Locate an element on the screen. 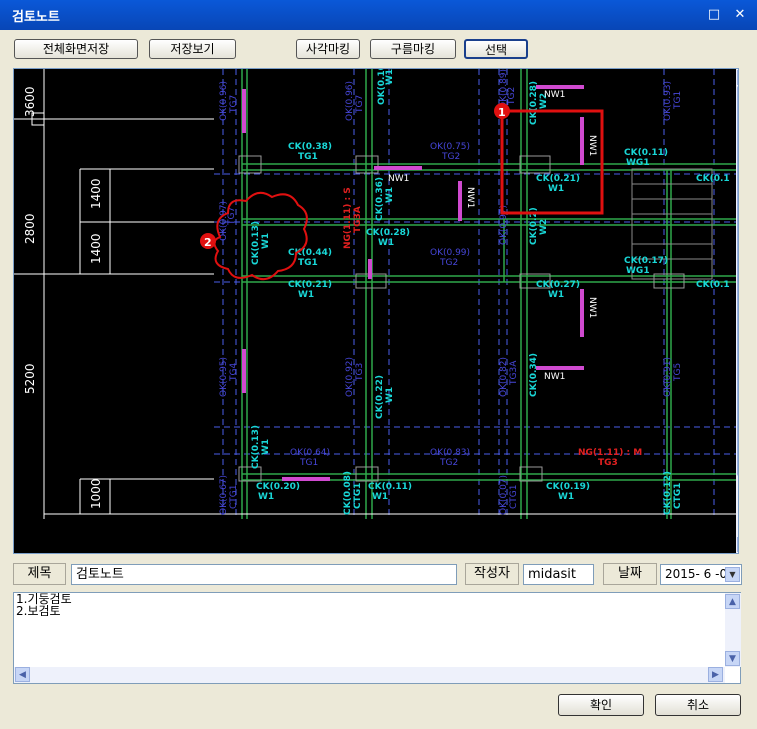 This screenshot has height=729, width=757. label: CK(0.28) is located at coordinates (534, 103).